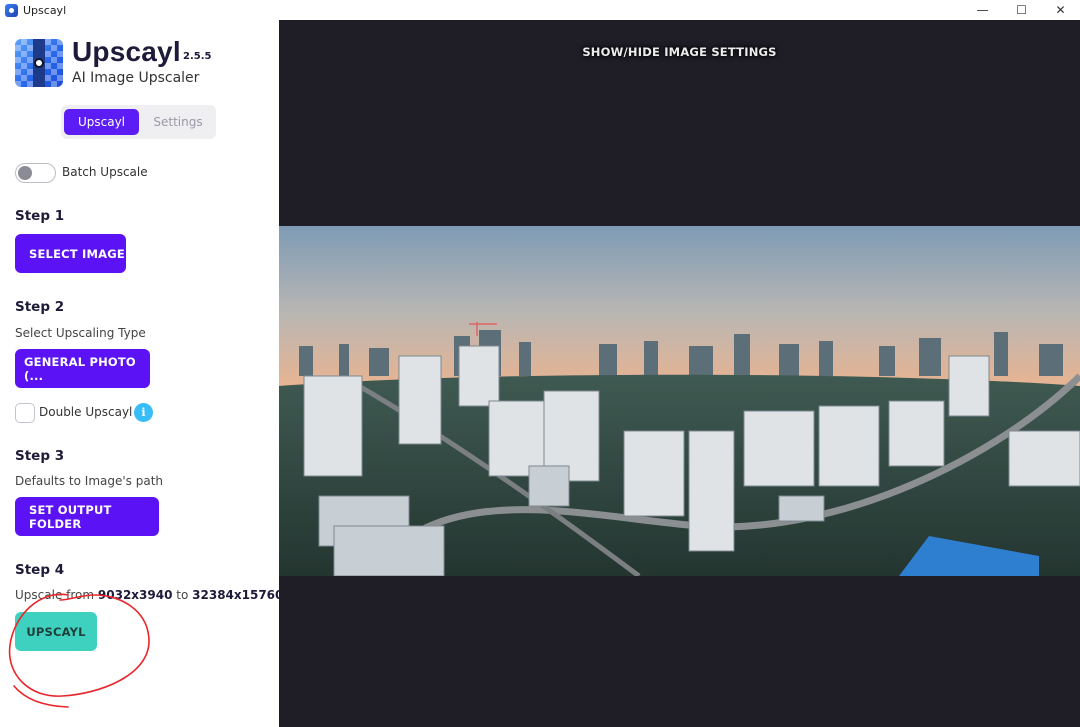  What do you see at coordinates (25, 413) in the screenshot?
I see `double-upscayl-checkbox` at bounding box center [25, 413].